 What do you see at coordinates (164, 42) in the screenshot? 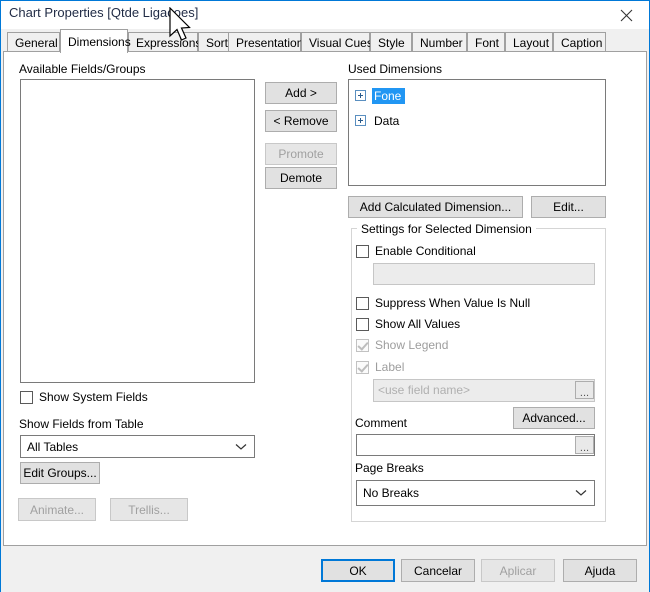
I see `tab-expressions: Expressions` at bounding box center [164, 42].